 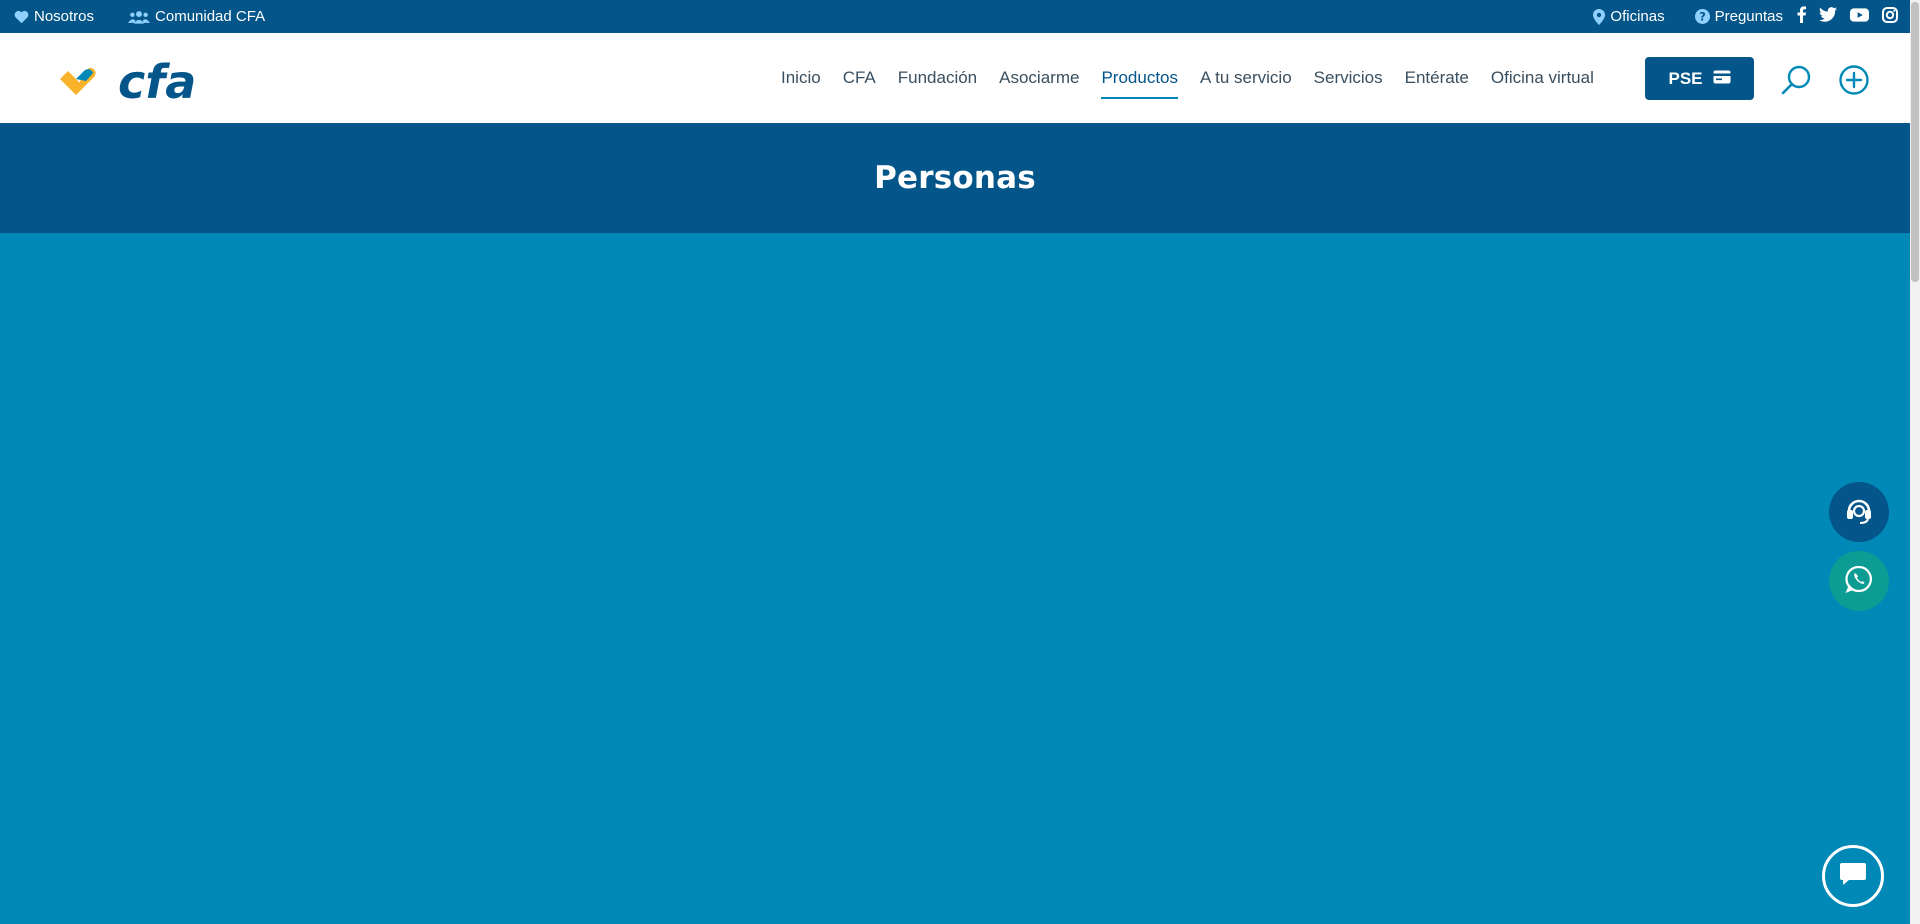 I want to click on search-button, so click(x=1796, y=80).